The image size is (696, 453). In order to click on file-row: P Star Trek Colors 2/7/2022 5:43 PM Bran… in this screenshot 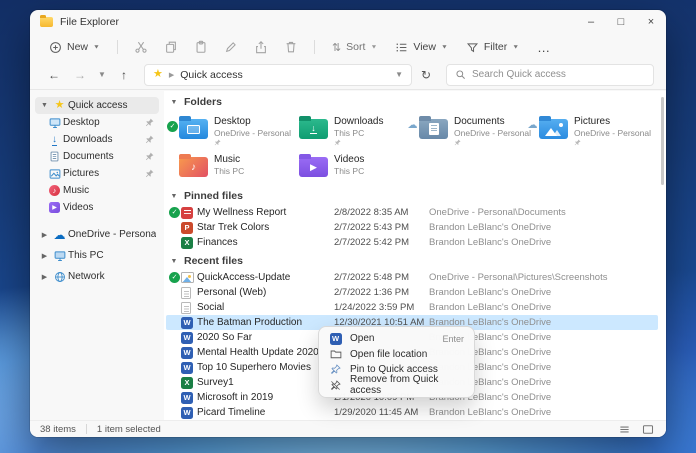, I will do `click(412, 227)`.